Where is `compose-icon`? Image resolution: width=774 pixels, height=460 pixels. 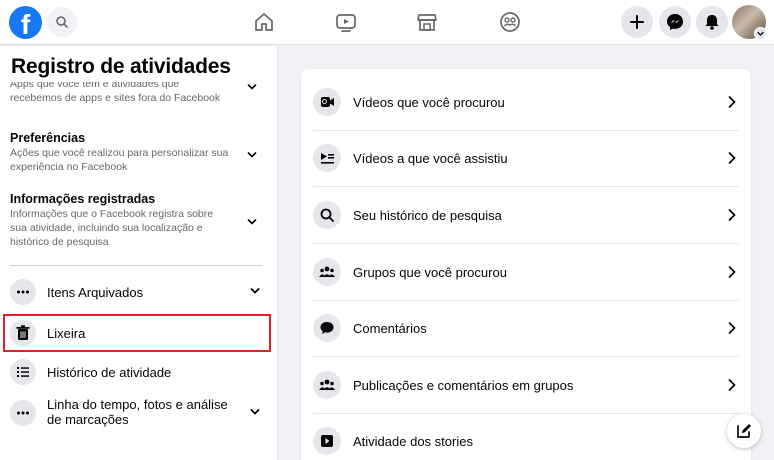 compose-icon is located at coordinates (744, 431).